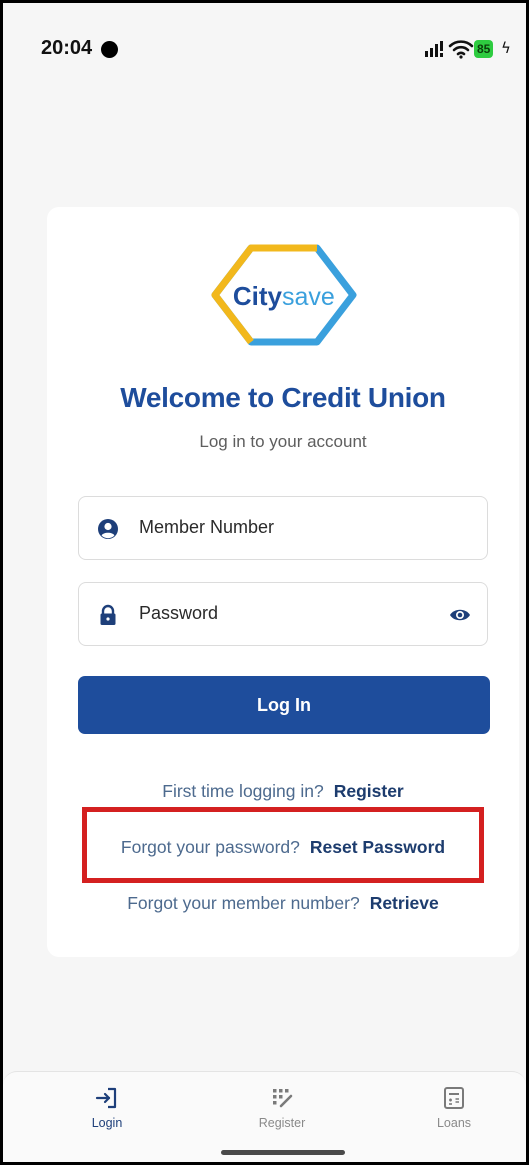  What do you see at coordinates (377, 847) in the screenshot?
I see `reset-password-link: Reset Password` at bounding box center [377, 847].